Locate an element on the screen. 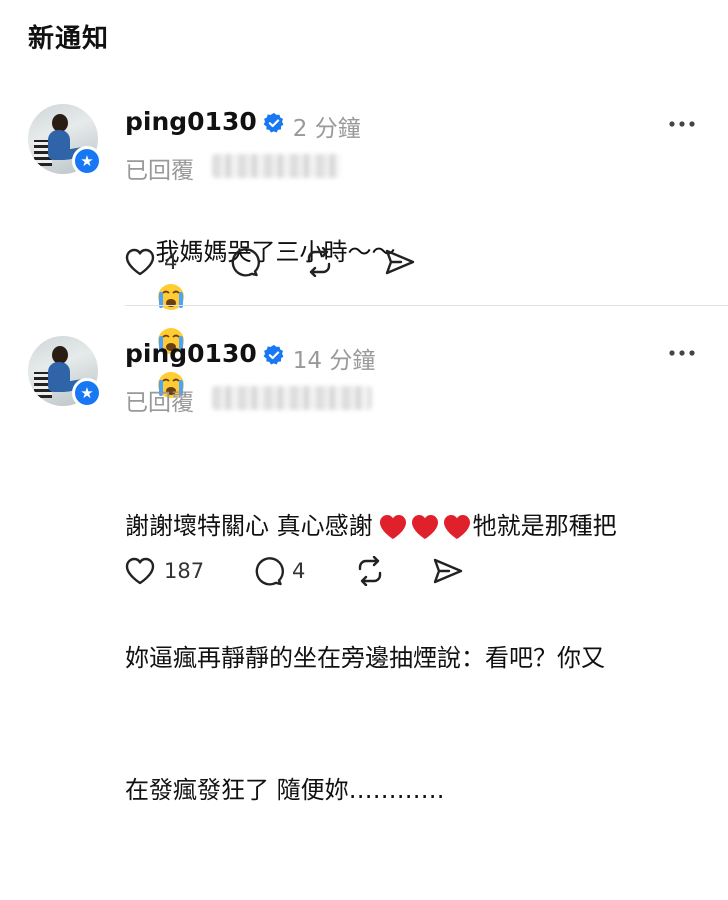 Image resolution: width=728 pixels, height=900 pixels. divider is located at coordinates (426, 305).